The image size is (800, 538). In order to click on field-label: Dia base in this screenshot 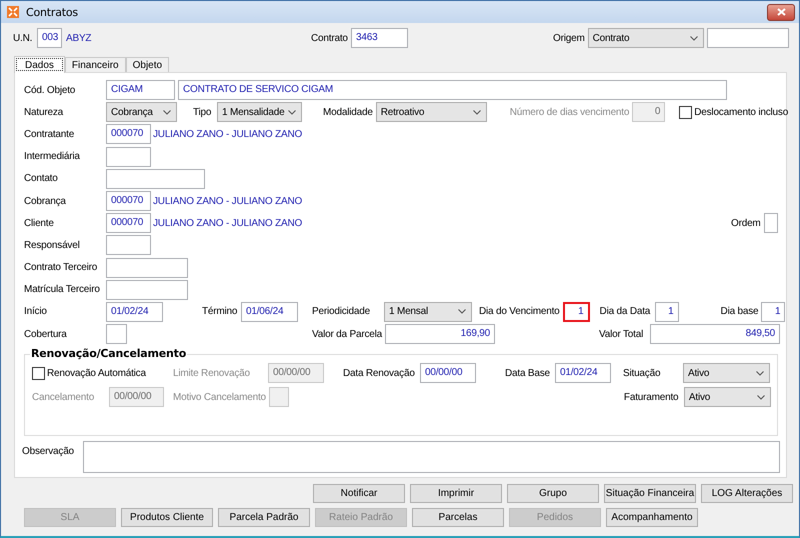, I will do `click(739, 312)`.